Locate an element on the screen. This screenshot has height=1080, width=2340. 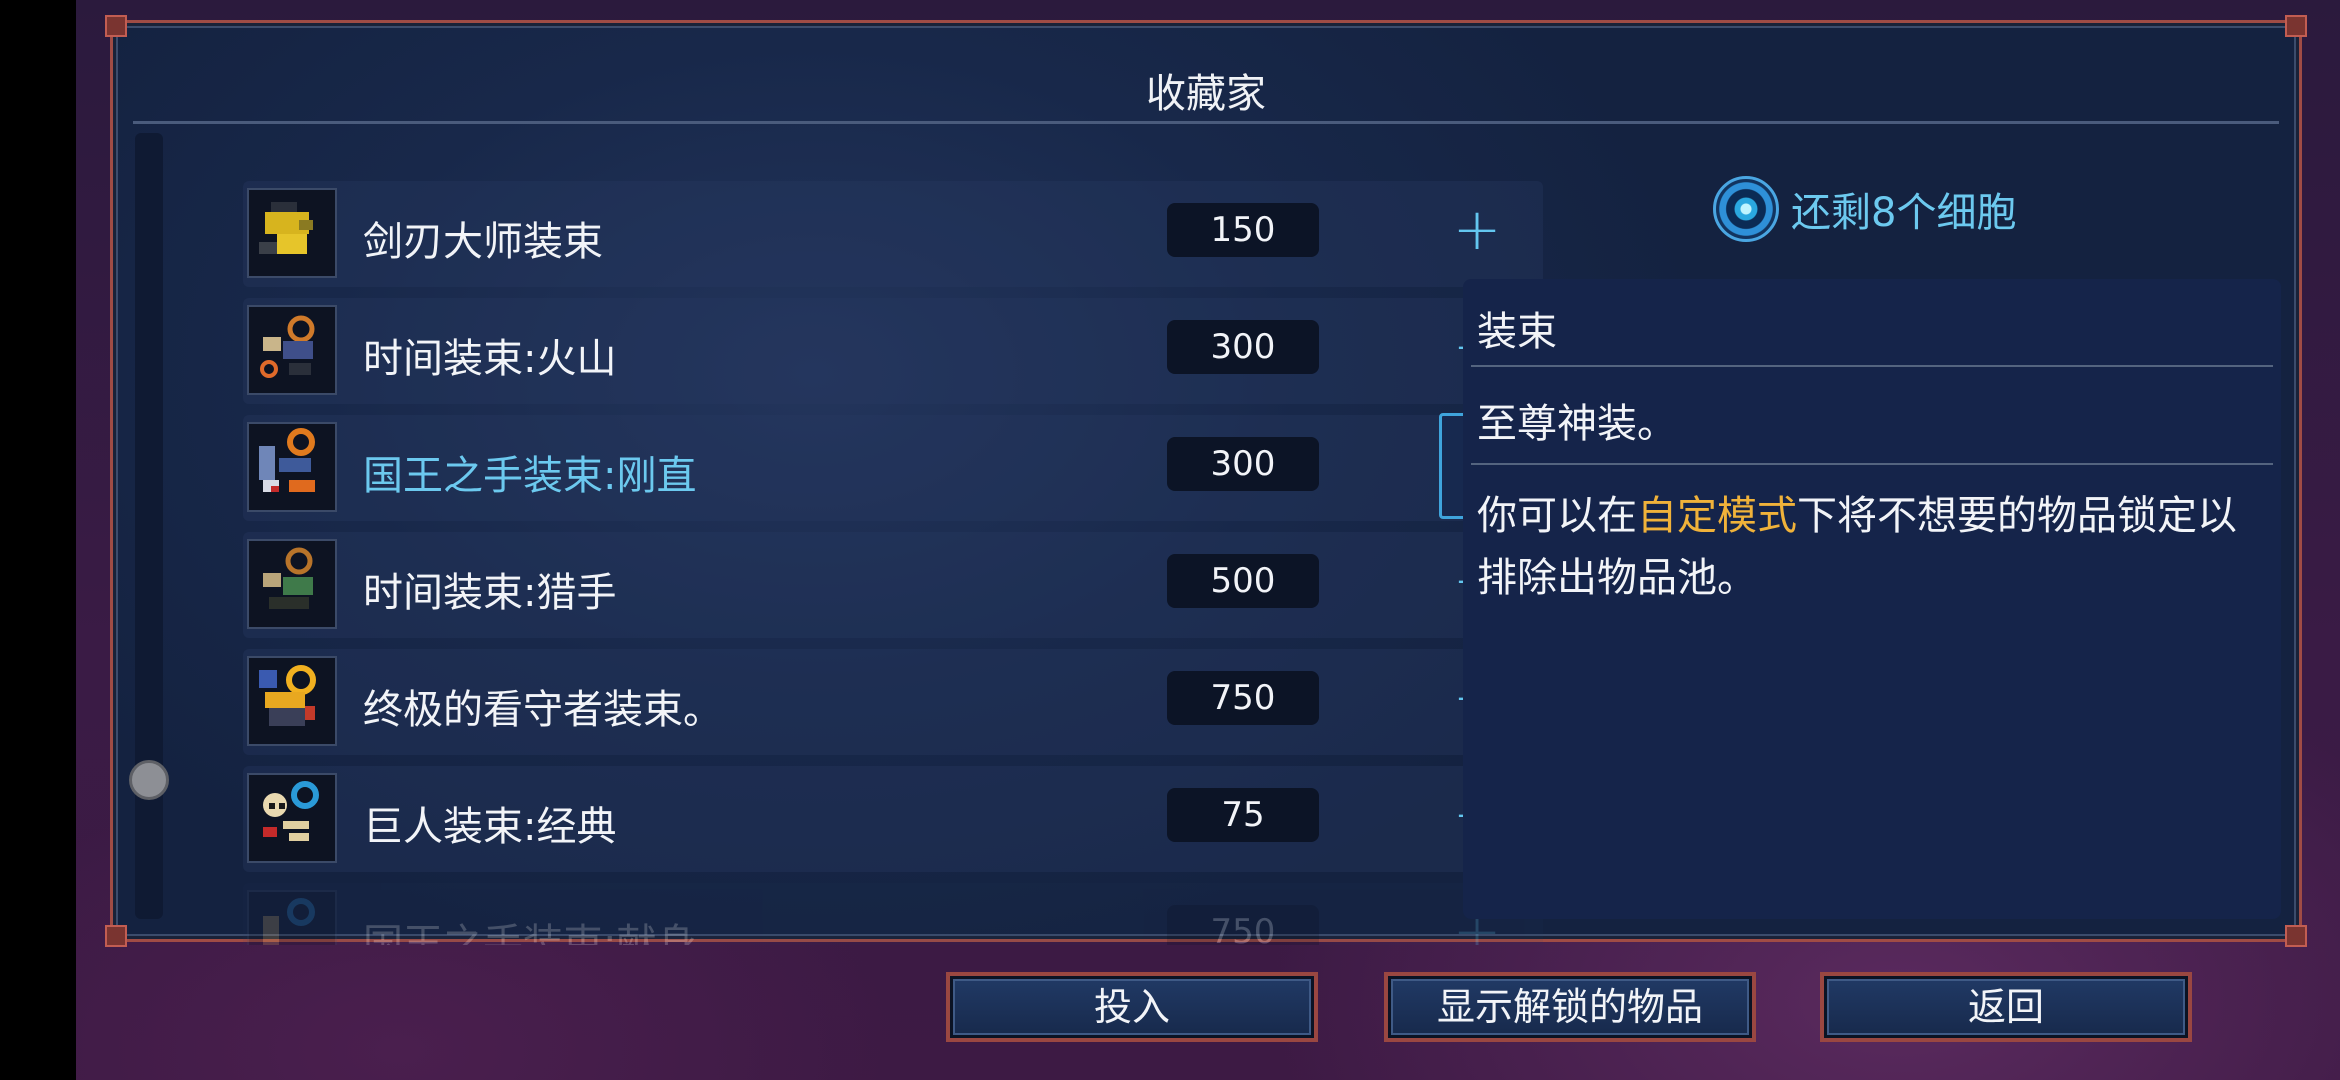
scrollbar-thumb is located at coordinates (149, 780).